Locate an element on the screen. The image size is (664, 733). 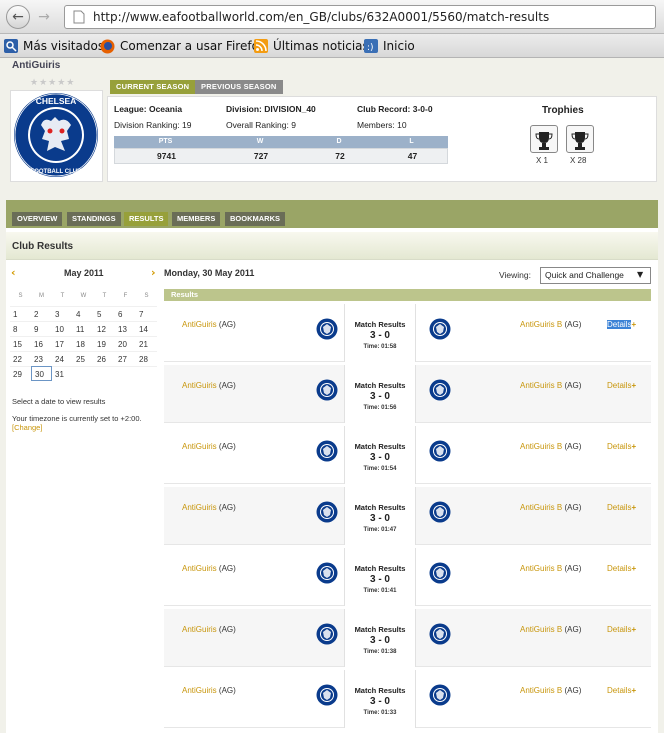
calendar-day: 7 is located at coordinates (146, 313).